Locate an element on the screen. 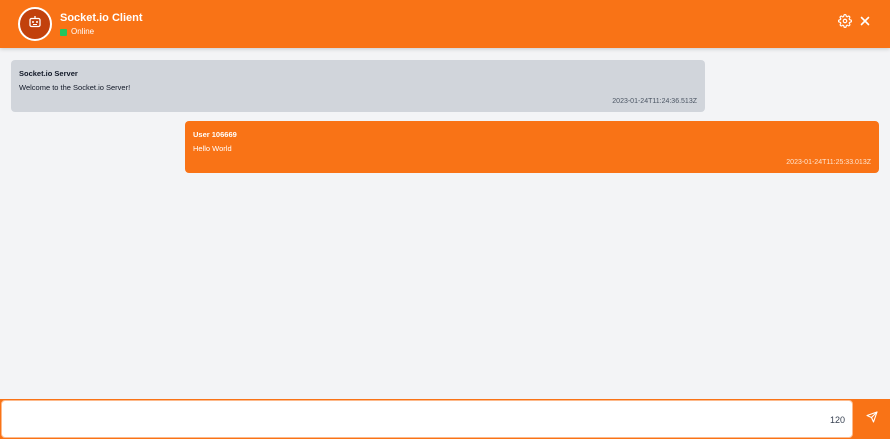  send-button is located at coordinates (872, 419).